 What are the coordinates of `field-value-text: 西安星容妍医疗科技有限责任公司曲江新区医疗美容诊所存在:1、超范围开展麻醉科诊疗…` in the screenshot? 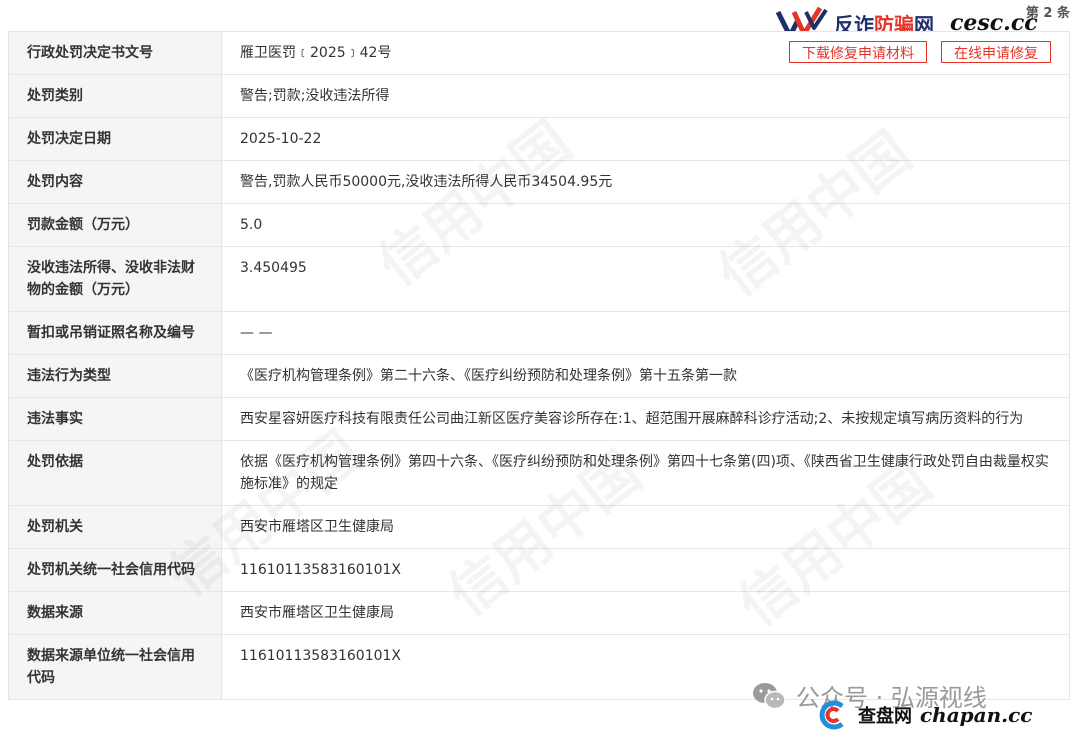 It's located at (632, 419).